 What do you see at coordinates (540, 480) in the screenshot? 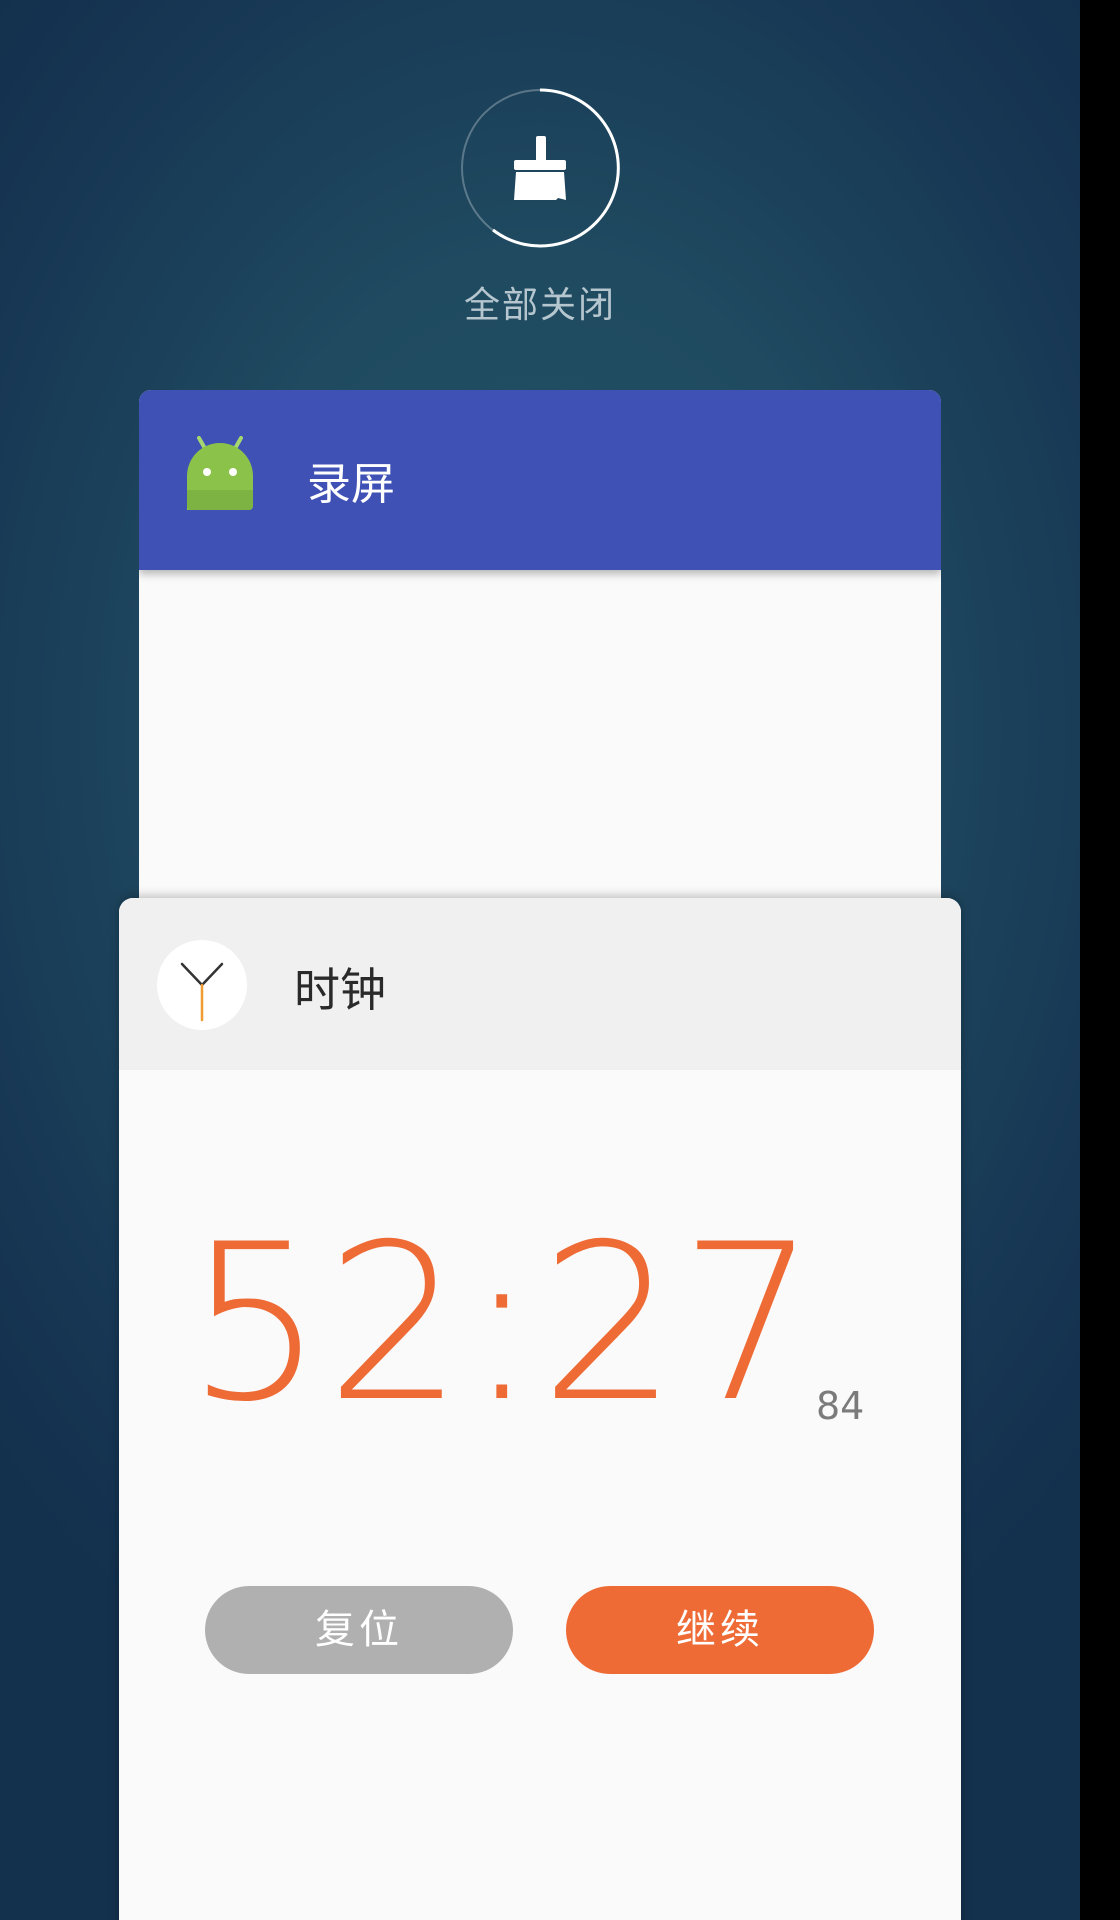
I see `card-header: 录屏` at bounding box center [540, 480].